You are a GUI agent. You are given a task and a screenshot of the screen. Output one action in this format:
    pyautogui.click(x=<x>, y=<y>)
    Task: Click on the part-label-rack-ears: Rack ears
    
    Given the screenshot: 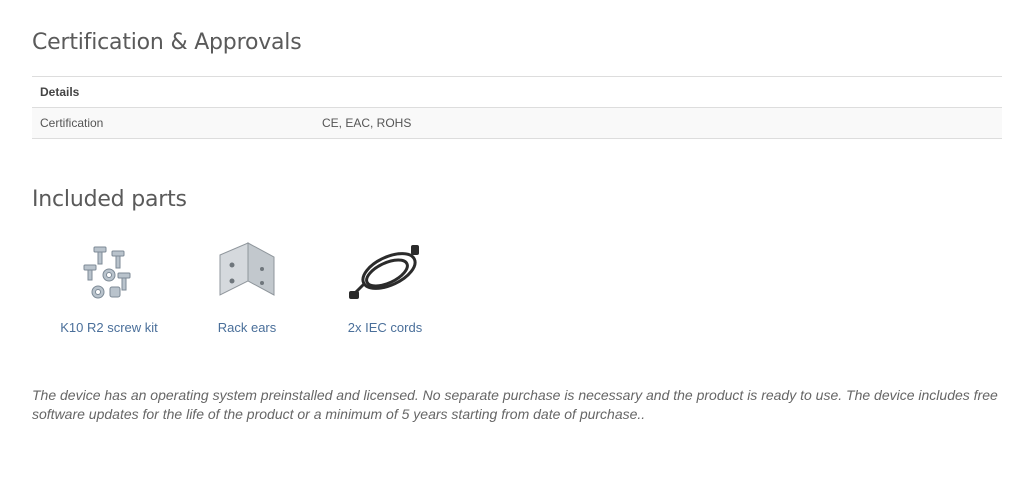 What is the action you would take?
    pyautogui.click(x=247, y=327)
    